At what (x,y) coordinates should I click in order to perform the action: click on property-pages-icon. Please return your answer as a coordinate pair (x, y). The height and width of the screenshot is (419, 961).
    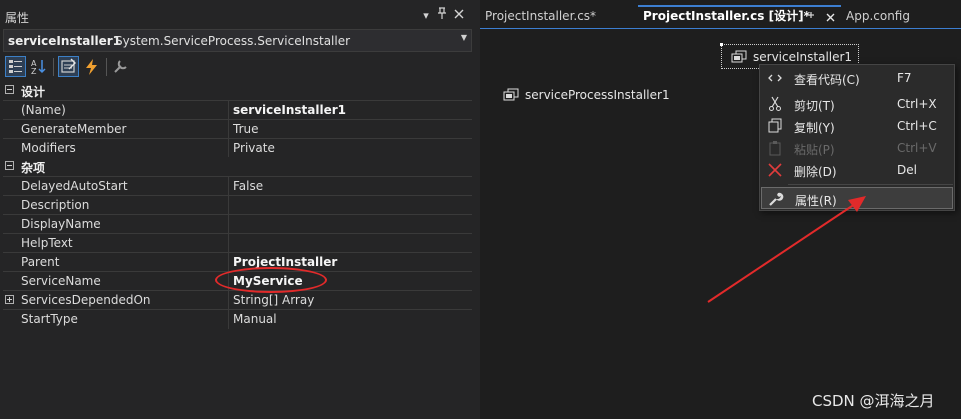
    Looking at the image, I should click on (120, 66).